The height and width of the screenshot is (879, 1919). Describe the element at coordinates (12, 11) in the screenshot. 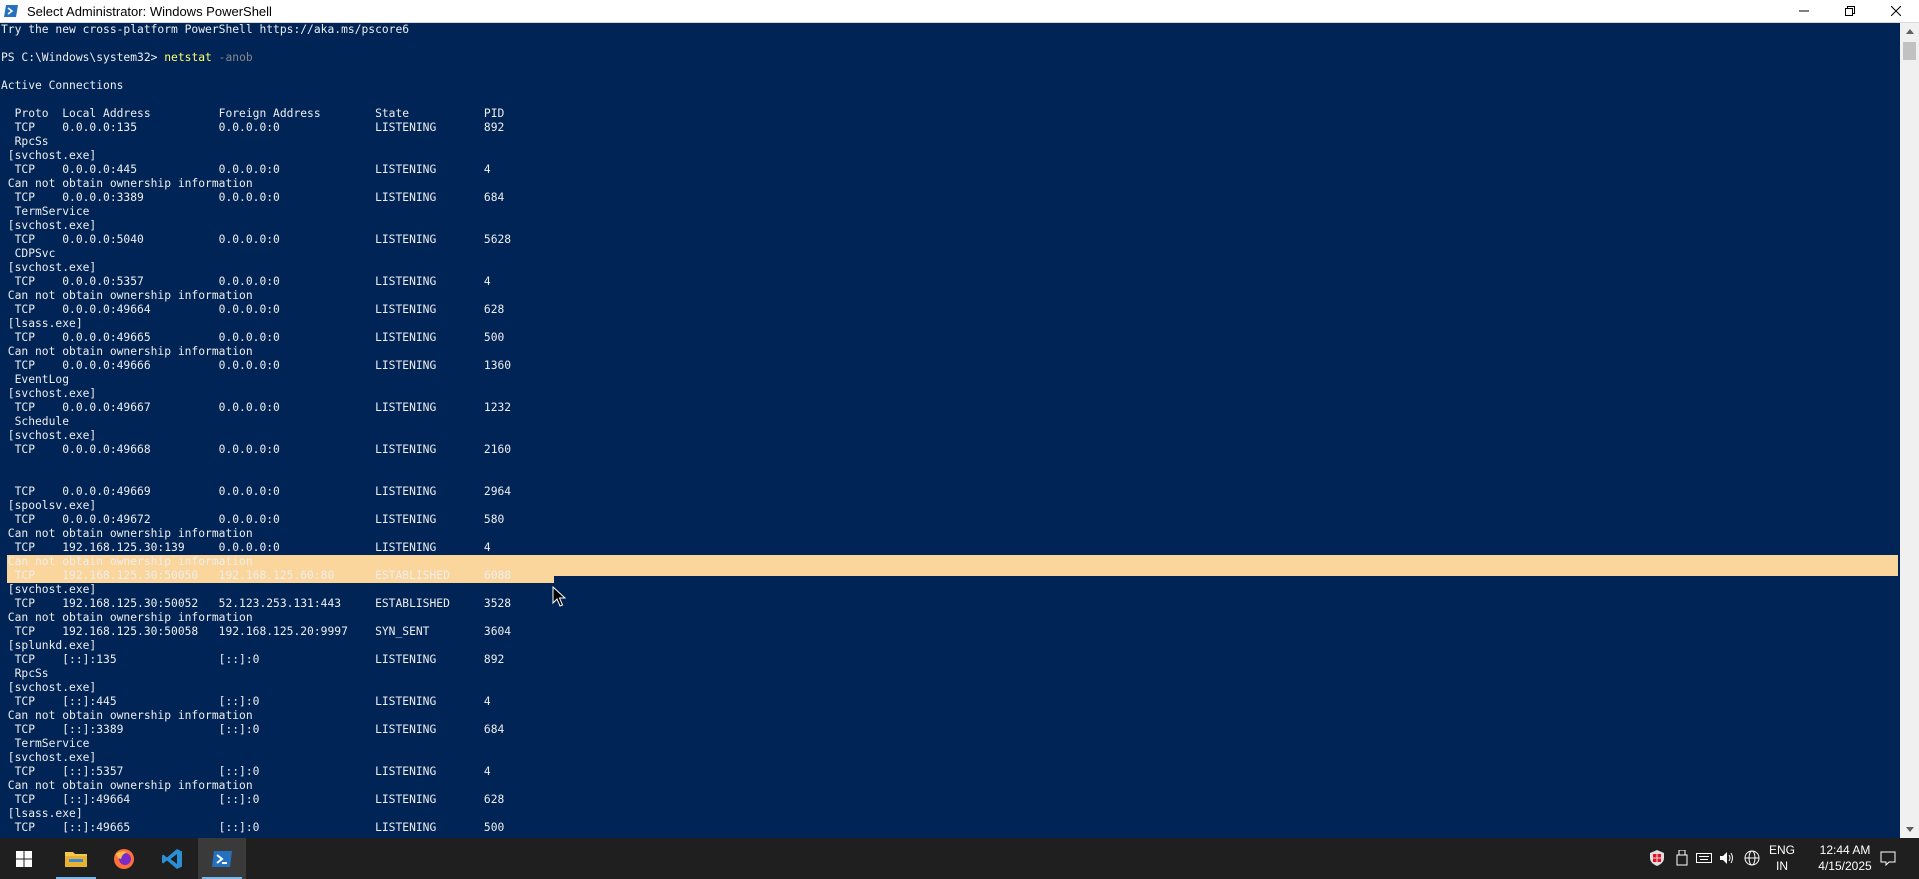

I see `powershell-icon` at that location.